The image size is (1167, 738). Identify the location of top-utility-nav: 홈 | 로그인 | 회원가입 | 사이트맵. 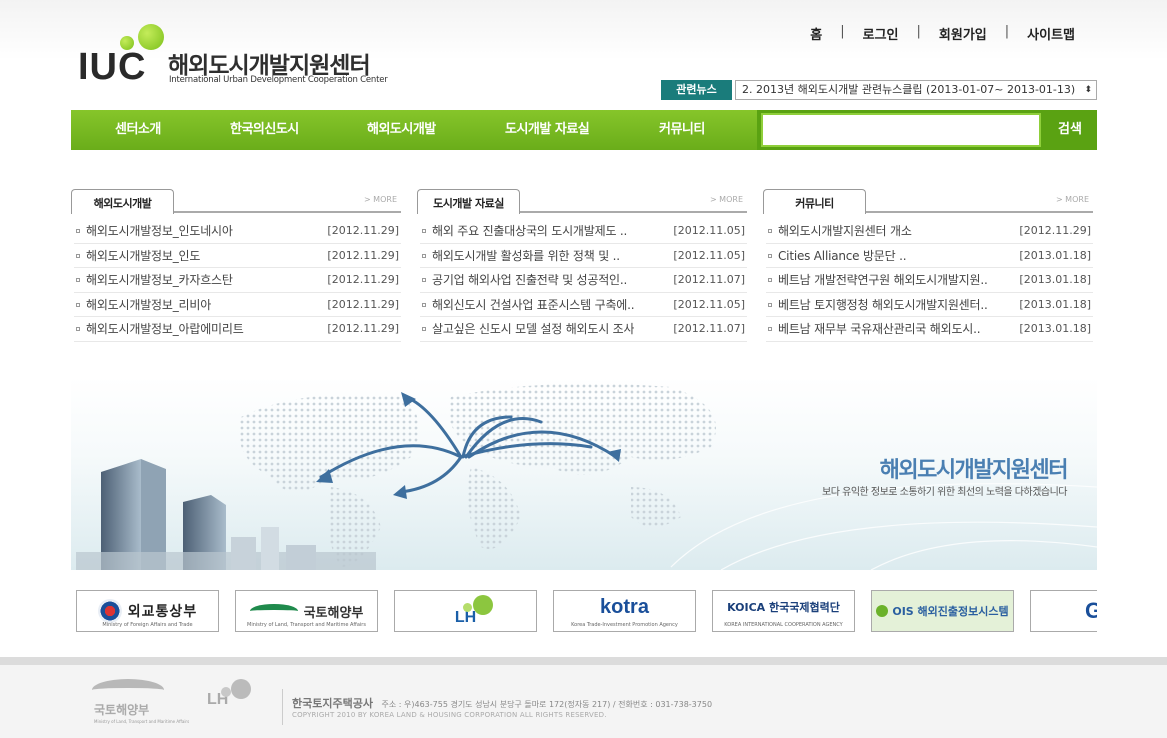
(942, 33).